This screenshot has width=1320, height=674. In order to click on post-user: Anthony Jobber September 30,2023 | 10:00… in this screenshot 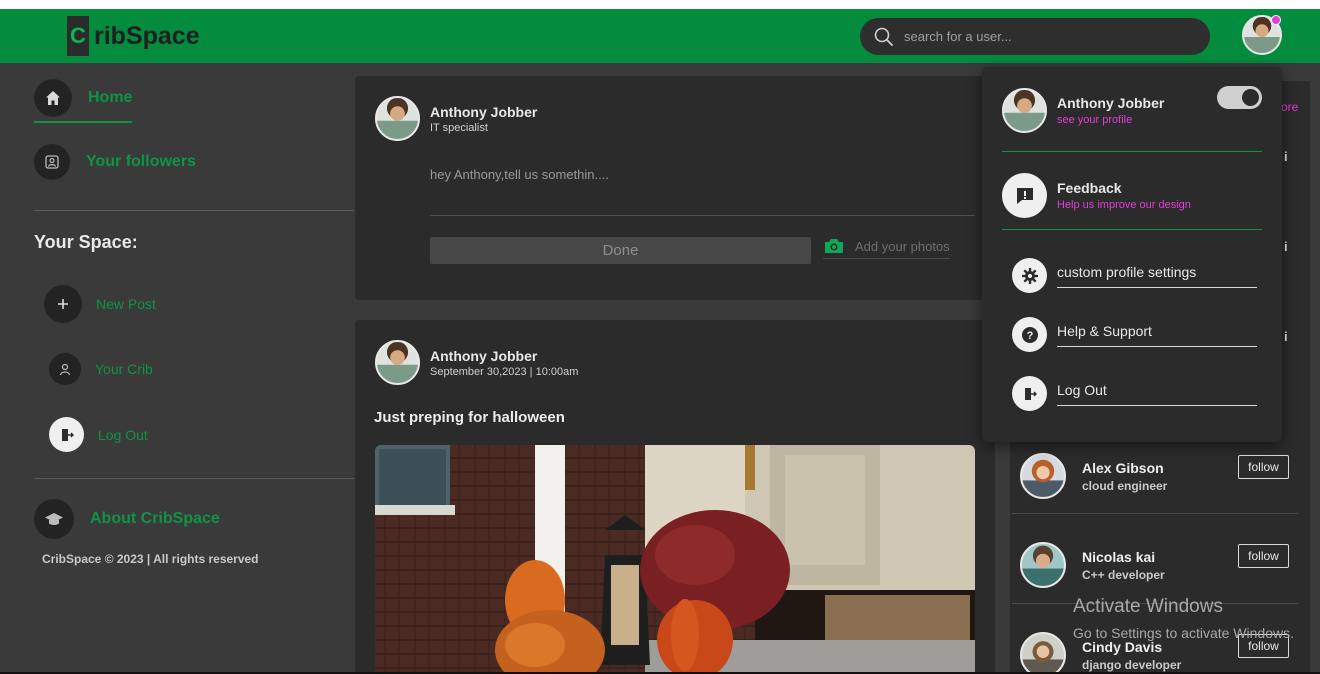, I will do `click(476, 362)`.